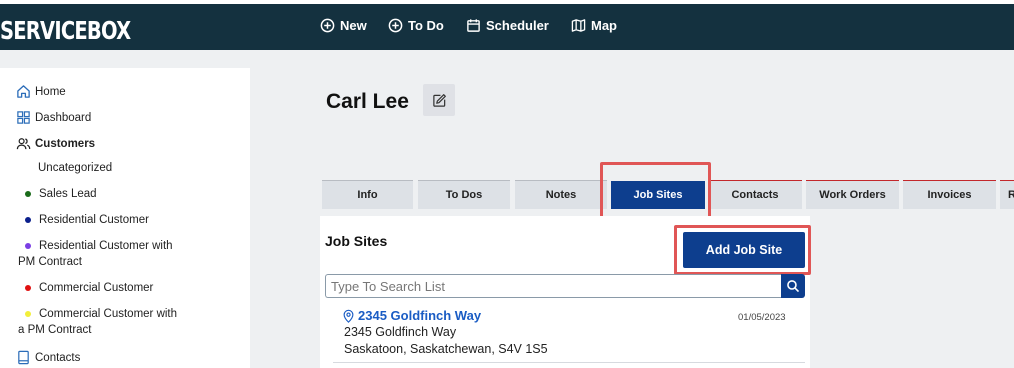 This screenshot has width=1014, height=368. What do you see at coordinates (348, 316) in the screenshot?
I see `map-pin-icon` at bounding box center [348, 316].